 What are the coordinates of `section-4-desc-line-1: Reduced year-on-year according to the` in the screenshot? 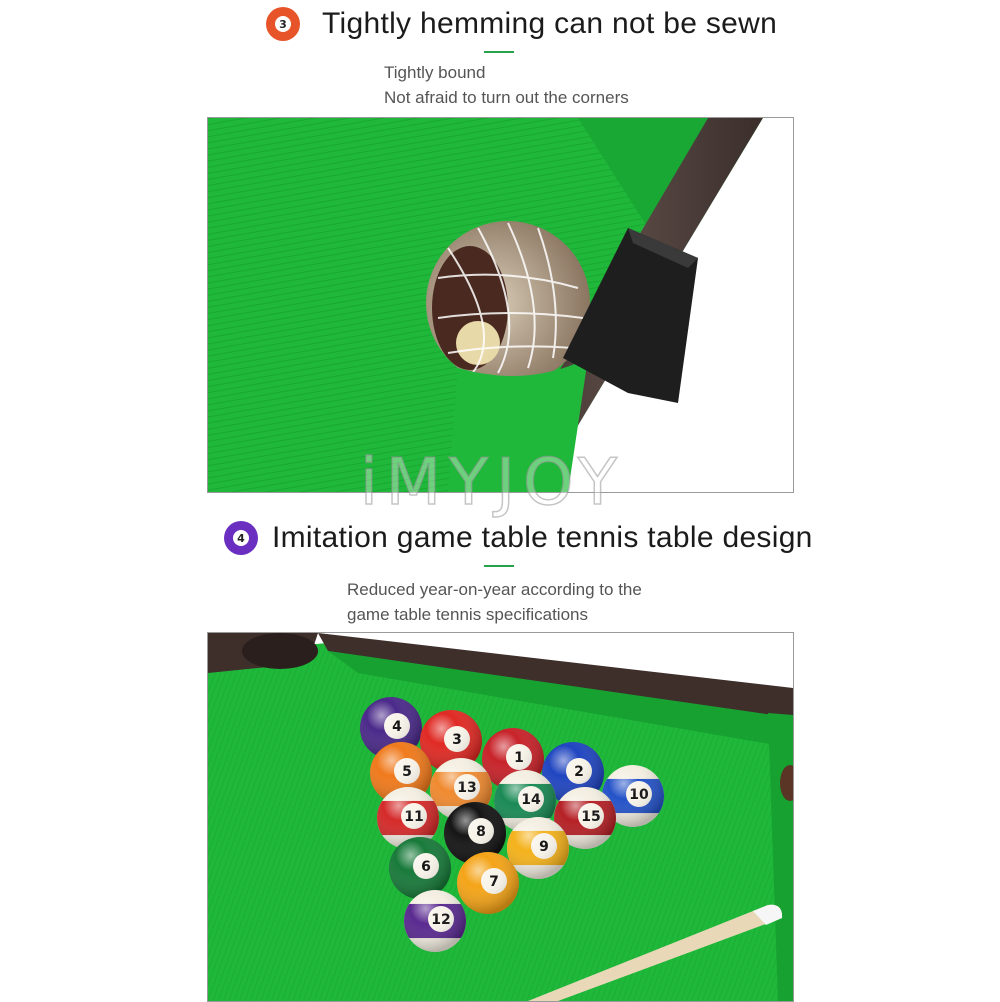 It's located at (494, 589).